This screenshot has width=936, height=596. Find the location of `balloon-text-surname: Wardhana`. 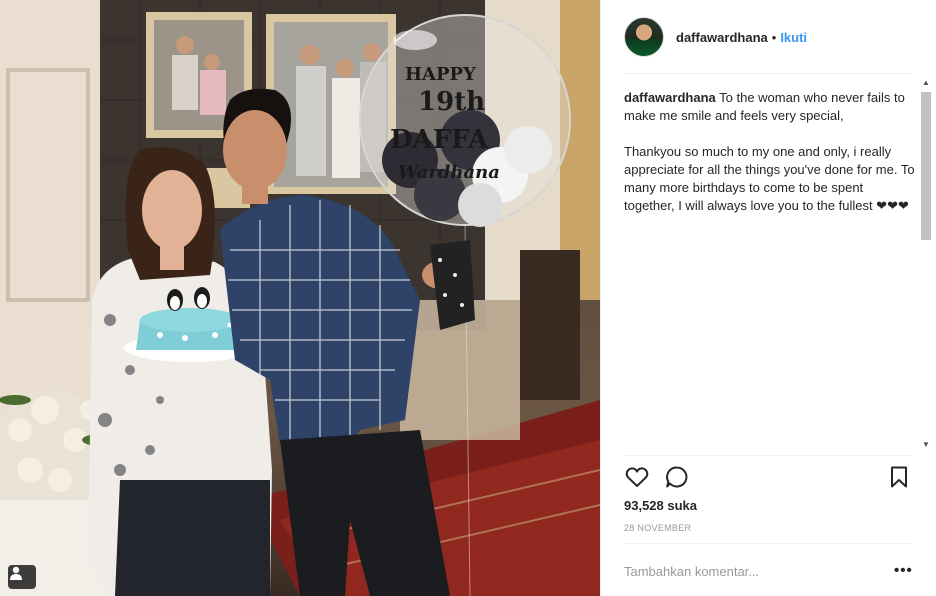

balloon-text-surname: Wardhana is located at coordinates (449, 172).